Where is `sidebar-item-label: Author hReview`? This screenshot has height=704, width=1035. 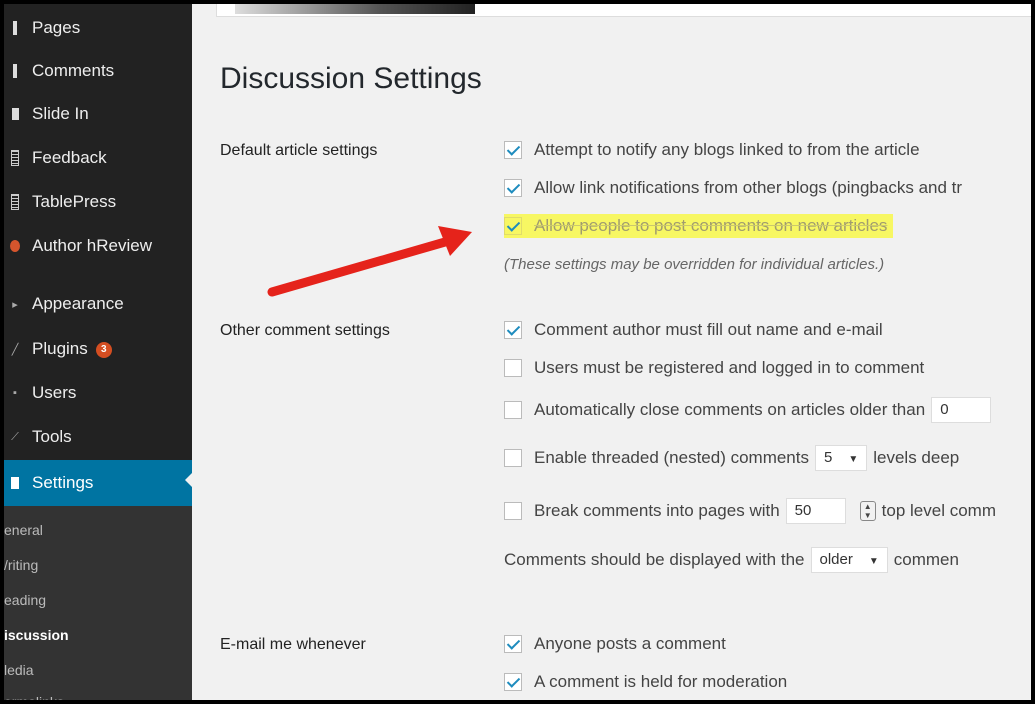
sidebar-item-label: Author hReview is located at coordinates (92, 245).